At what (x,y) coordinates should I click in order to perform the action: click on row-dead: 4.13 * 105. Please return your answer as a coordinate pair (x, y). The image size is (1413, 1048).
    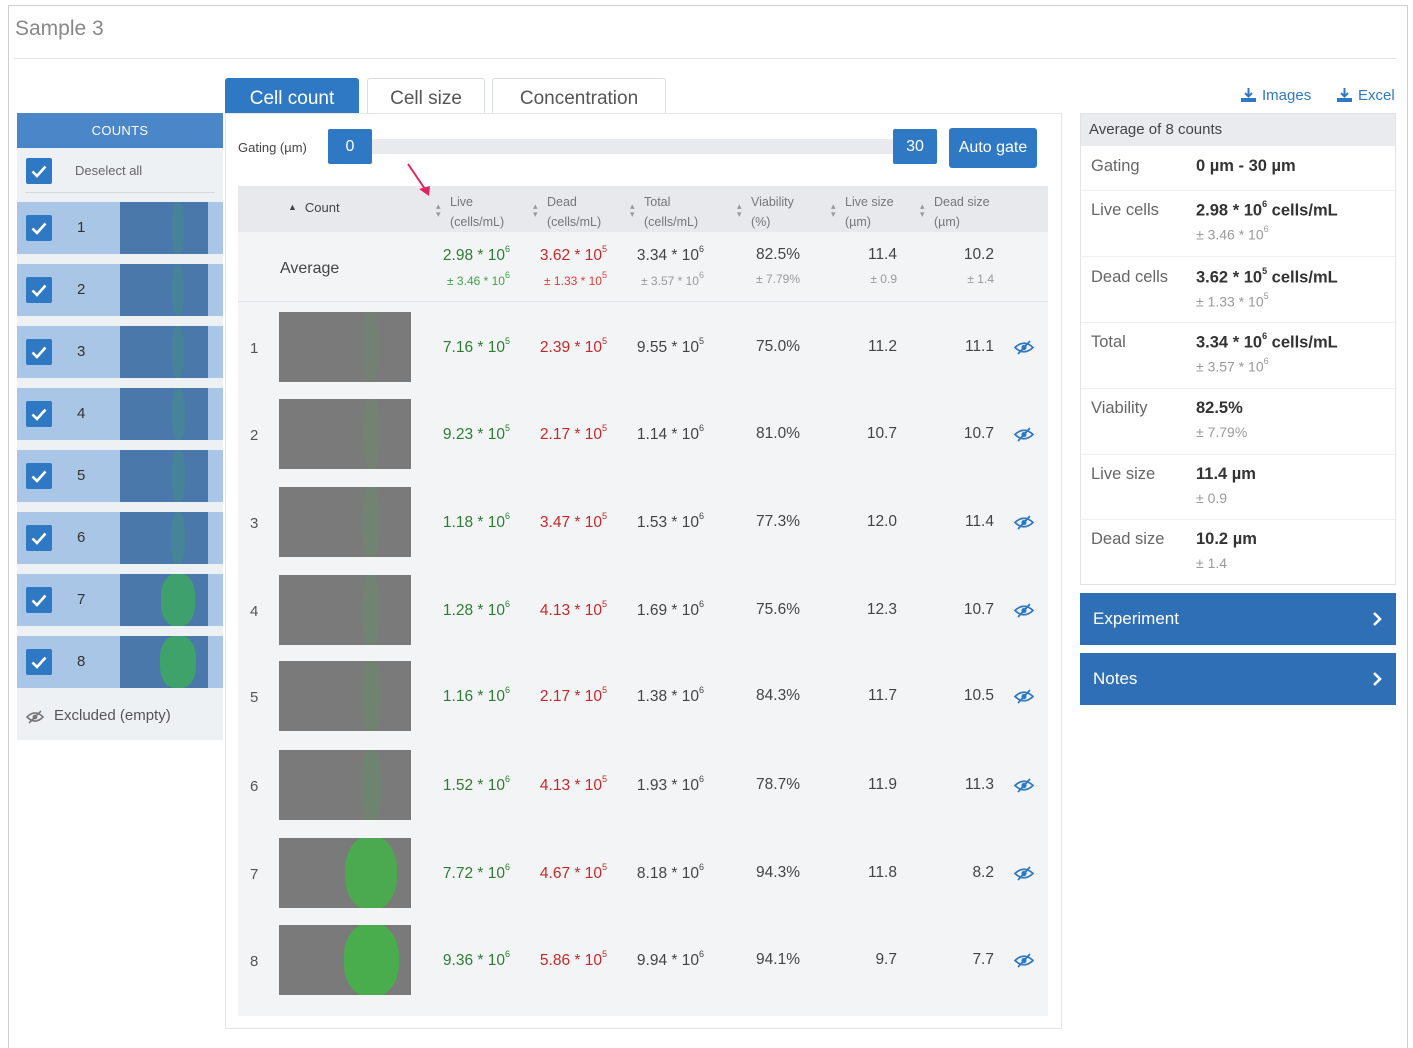
    Looking at the image, I should click on (573, 784).